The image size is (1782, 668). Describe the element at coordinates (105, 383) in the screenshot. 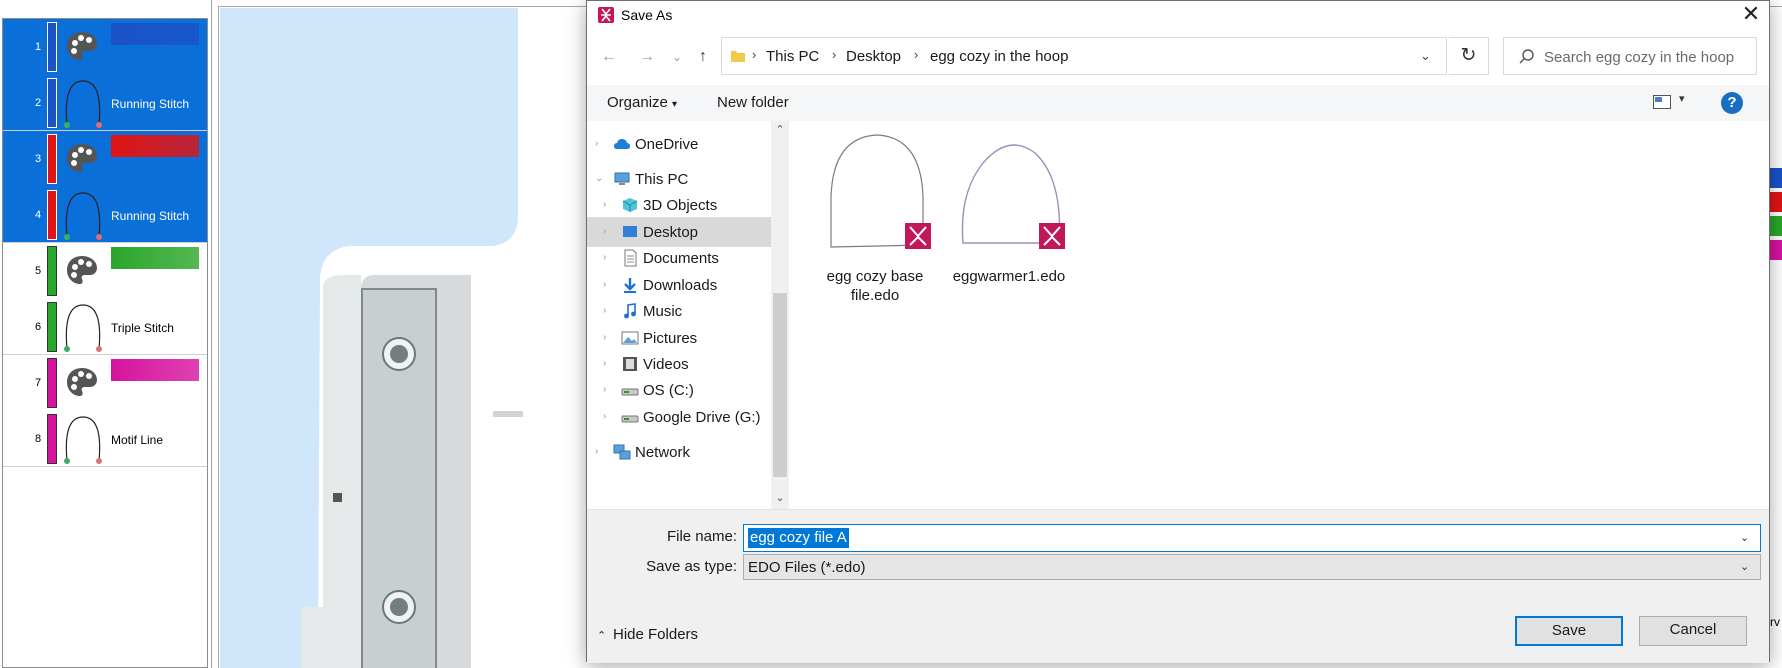

I see `sequence-color-row: 7` at that location.